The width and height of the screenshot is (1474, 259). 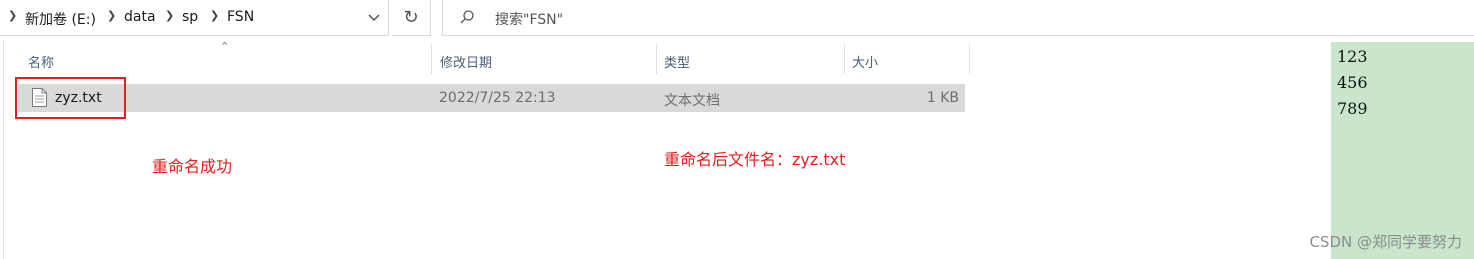 I want to click on pane-divider, so click(x=3, y=149).